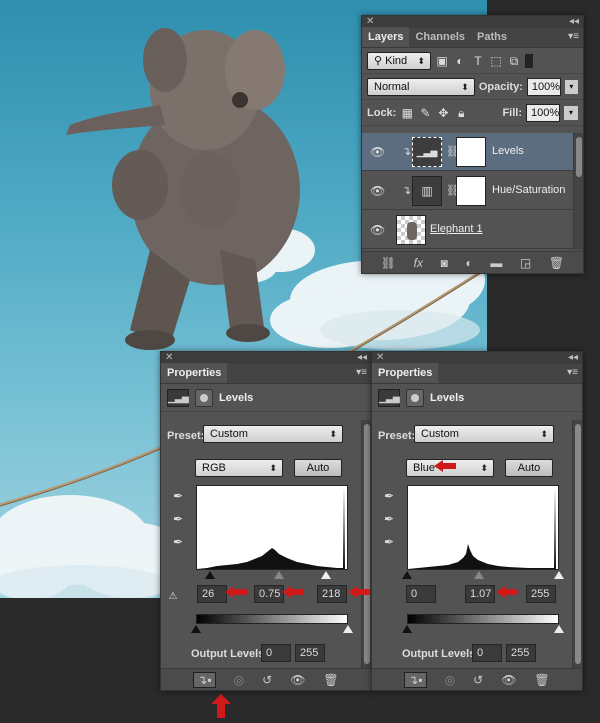  Describe the element at coordinates (440, 37) in the screenshot. I see `tab-channels: Channels` at that location.